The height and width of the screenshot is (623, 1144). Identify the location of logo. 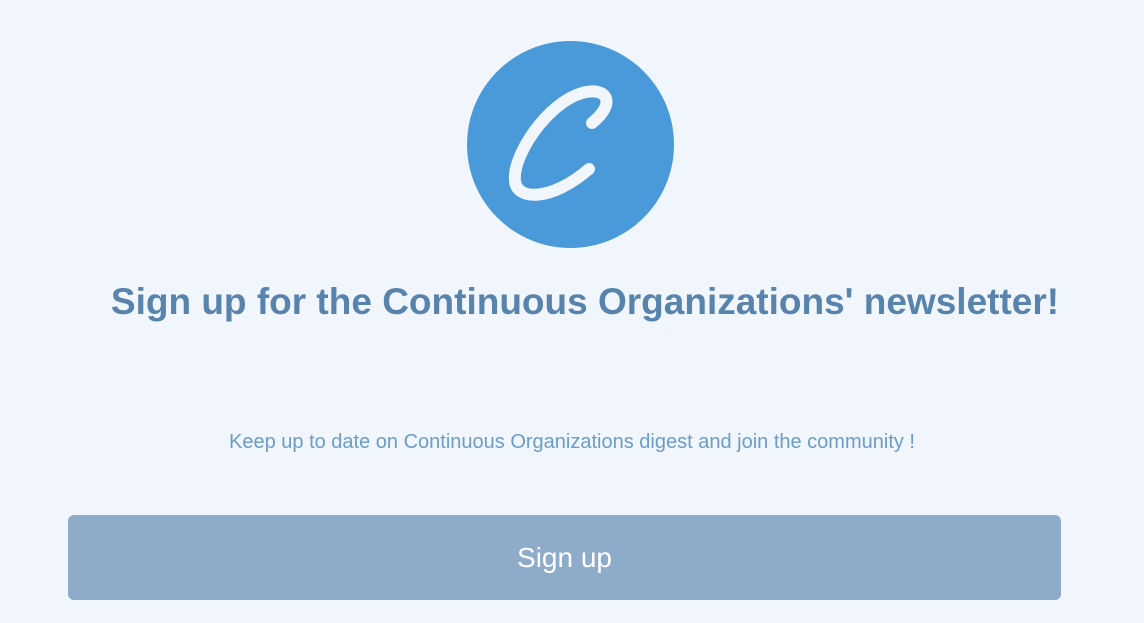
(570, 144).